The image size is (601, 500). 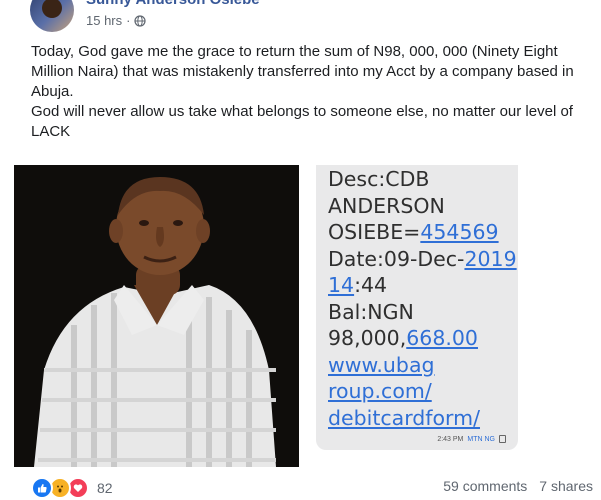 I want to click on sms-footer: 2:43 PM MTN NG, so click(x=471, y=439).